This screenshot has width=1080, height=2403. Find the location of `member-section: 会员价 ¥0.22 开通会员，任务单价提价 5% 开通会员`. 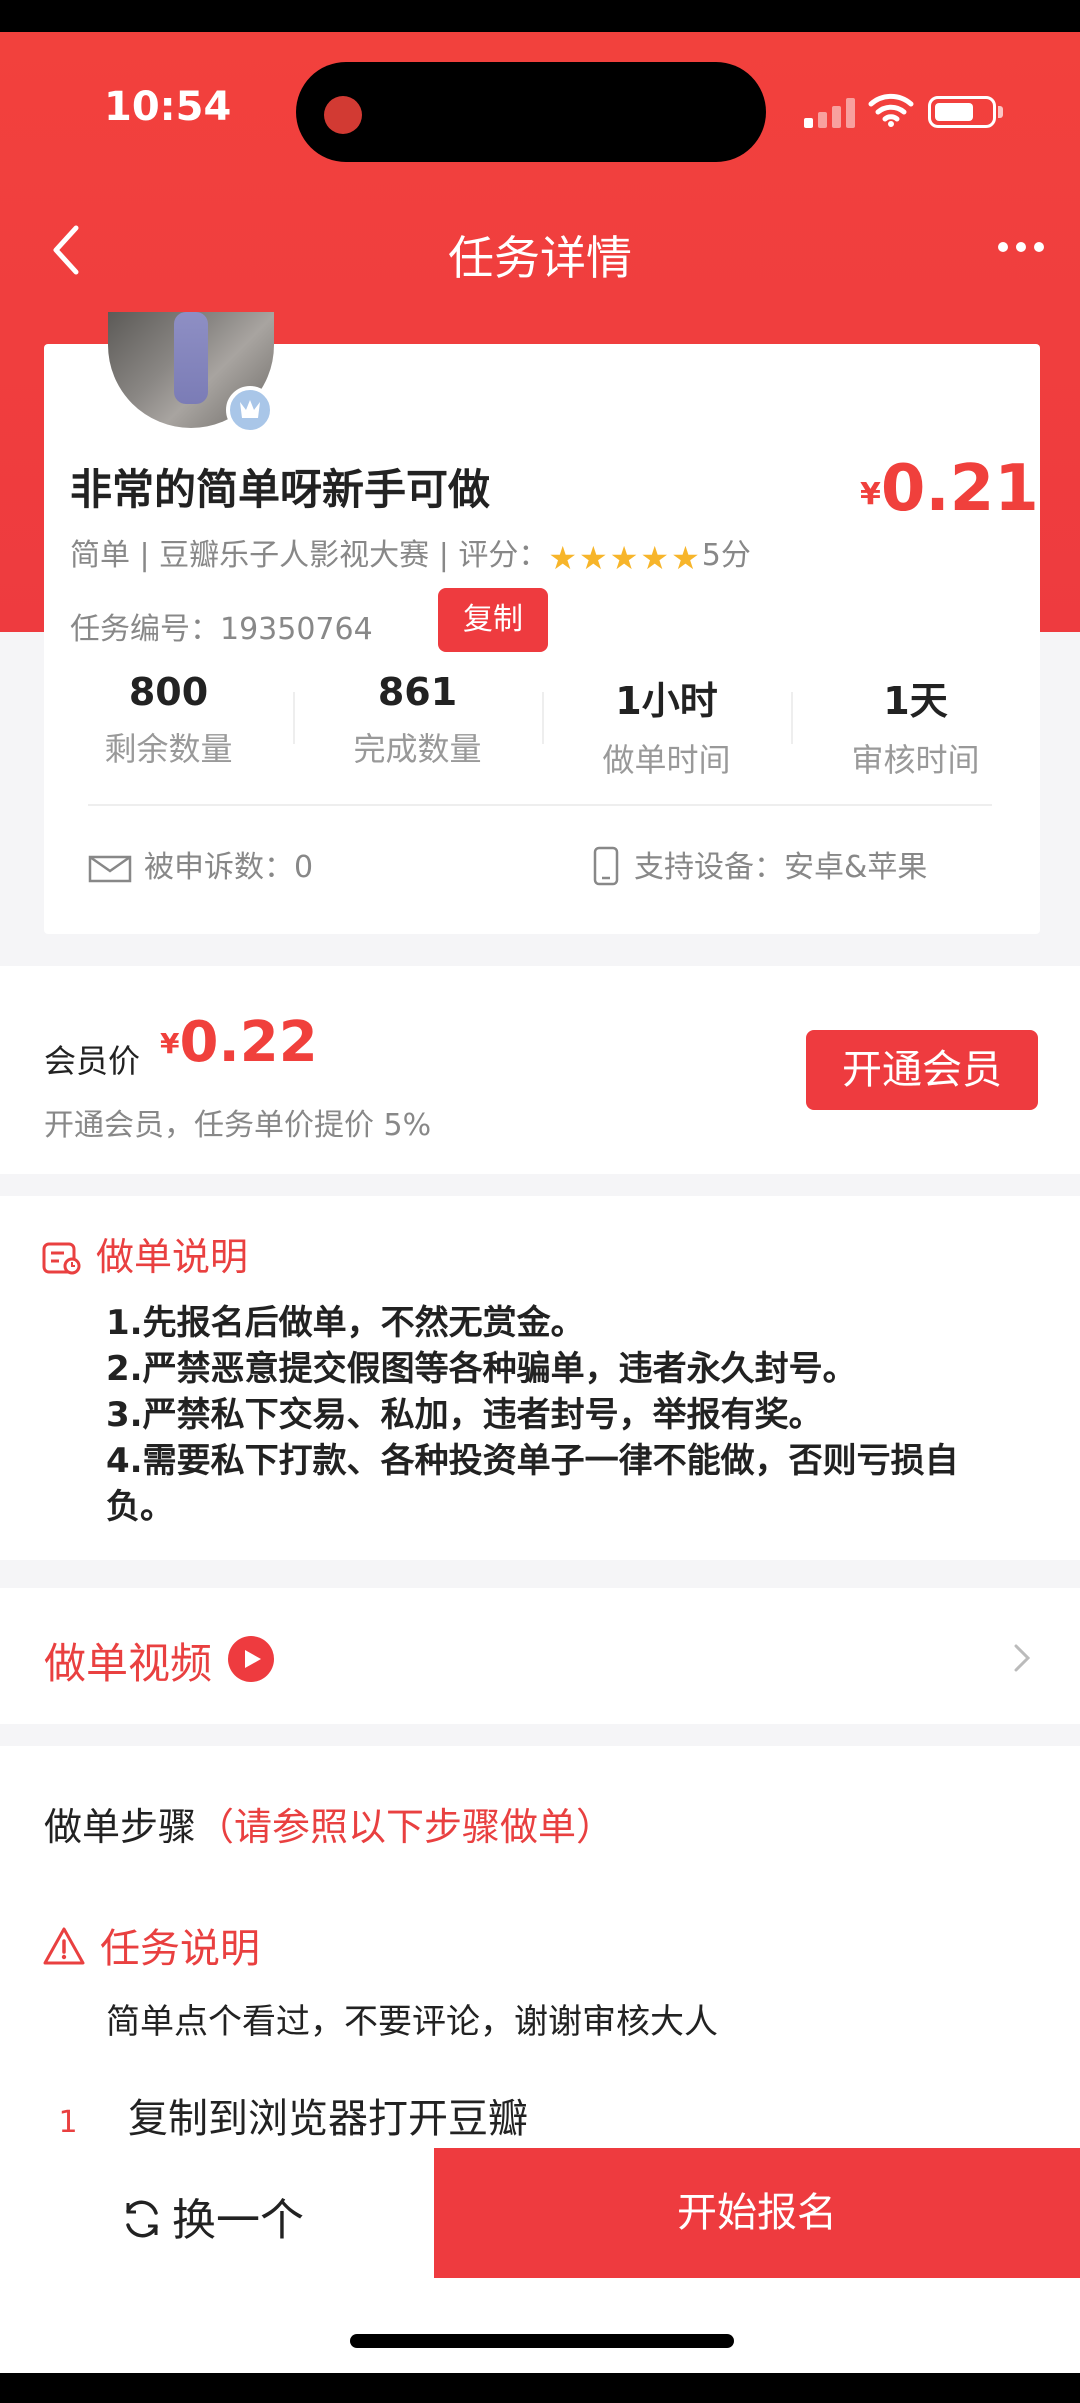

member-section: 会员价 ¥0.22 开通会员，任务单价提价 5% 开通会员 is located at coordinates (540, 1070).